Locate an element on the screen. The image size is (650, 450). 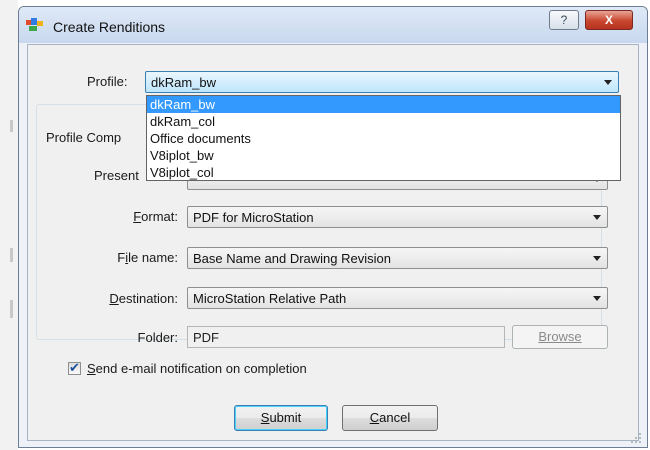
close-button: X is located at coordinates (609, 20).